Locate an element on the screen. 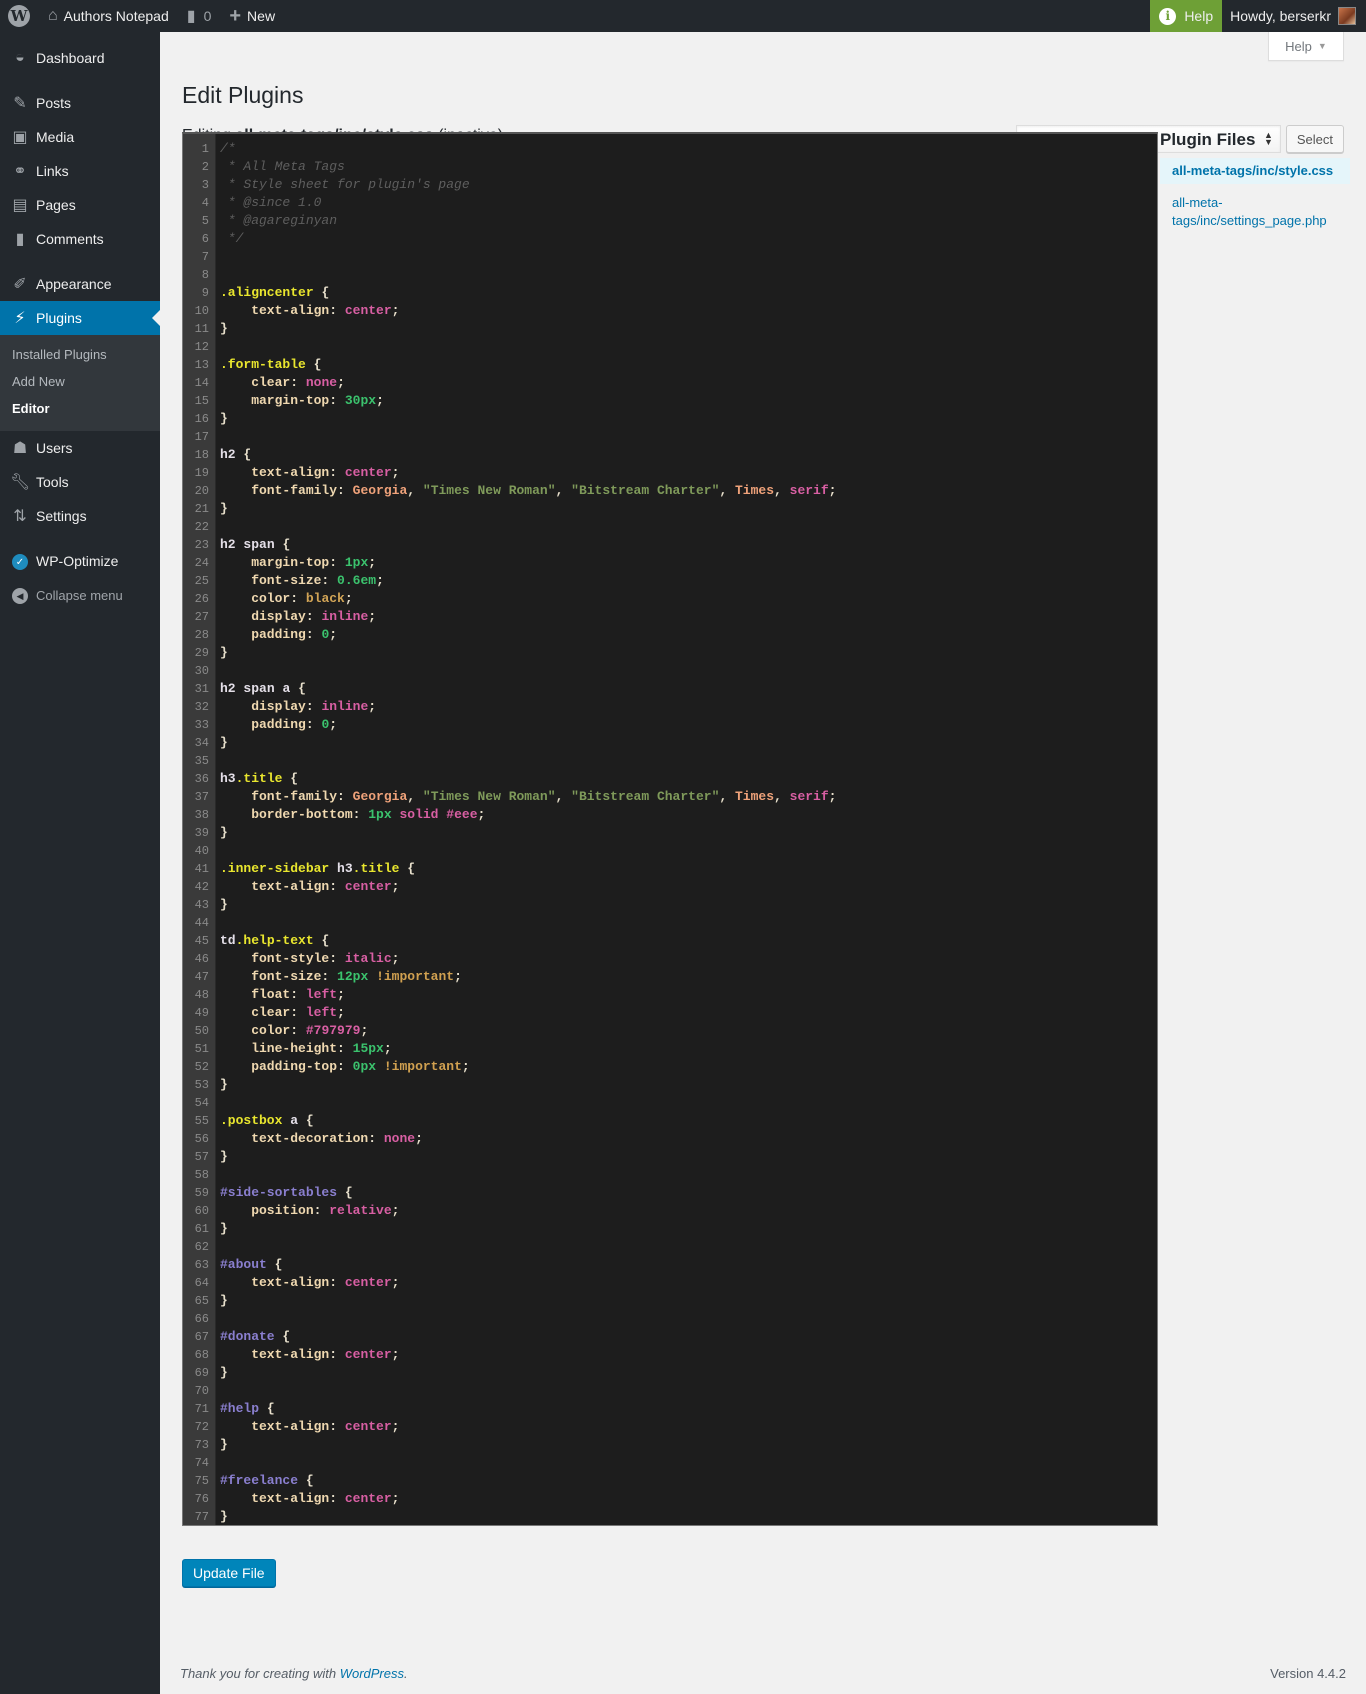  line-number: 47 is located at coordinates (201, 977).